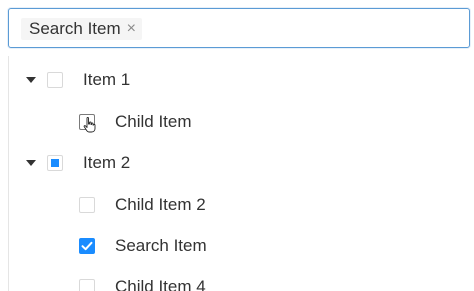 The width and height of the screenshot is (474, 291). I want to click on tree-node-label: Child Item 4, so click(160, 284).